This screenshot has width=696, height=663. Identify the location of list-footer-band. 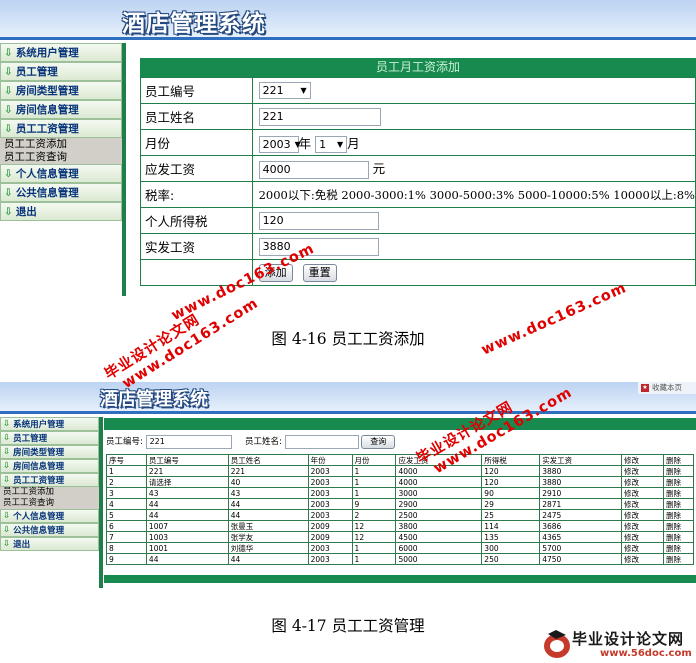
(400, 579).